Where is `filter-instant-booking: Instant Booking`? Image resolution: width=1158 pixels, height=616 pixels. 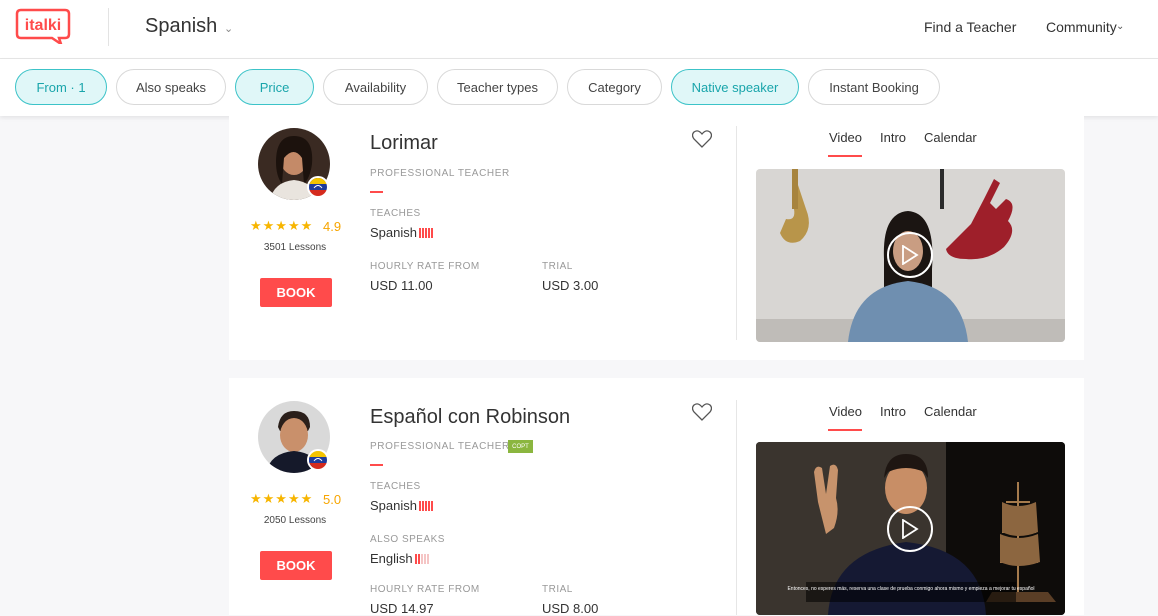 filter-instant-booking: Instant Booking is located at coordinates (874, 87).